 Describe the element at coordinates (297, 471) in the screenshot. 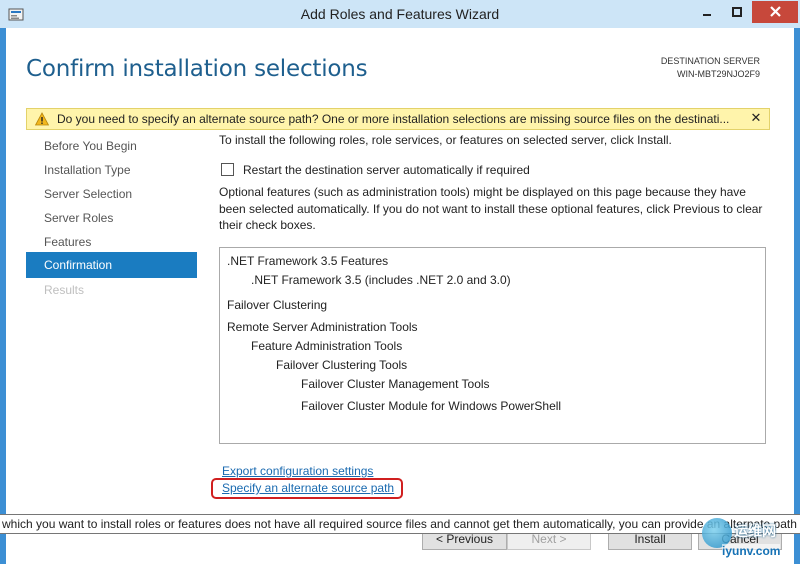

I see `export-configuration-link: Export configuration settings` at that location.